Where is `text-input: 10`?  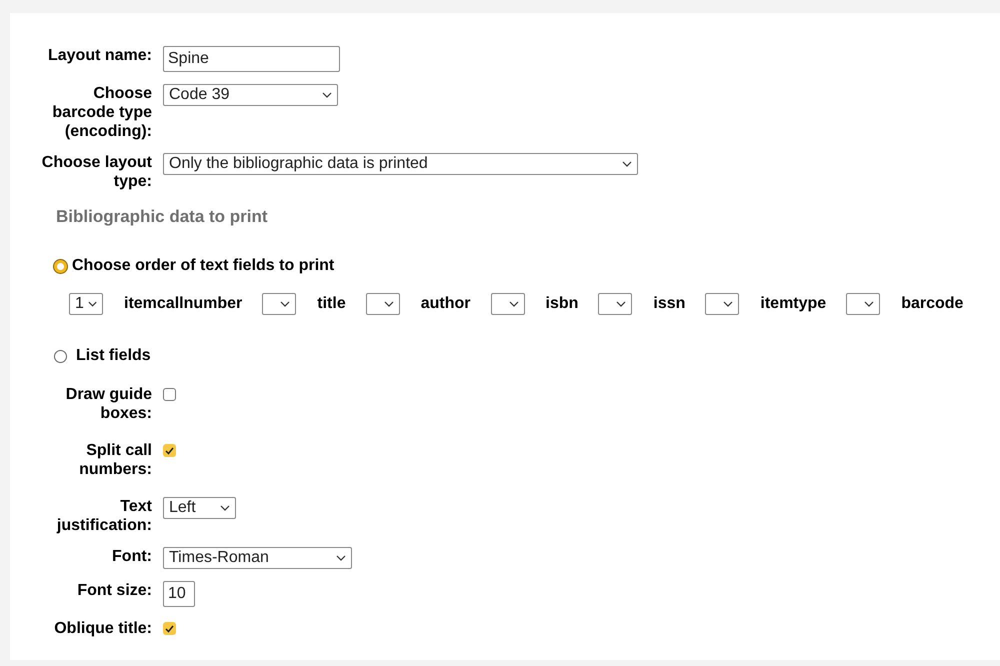 text-input: 10 is located at coordinates (179, 594).